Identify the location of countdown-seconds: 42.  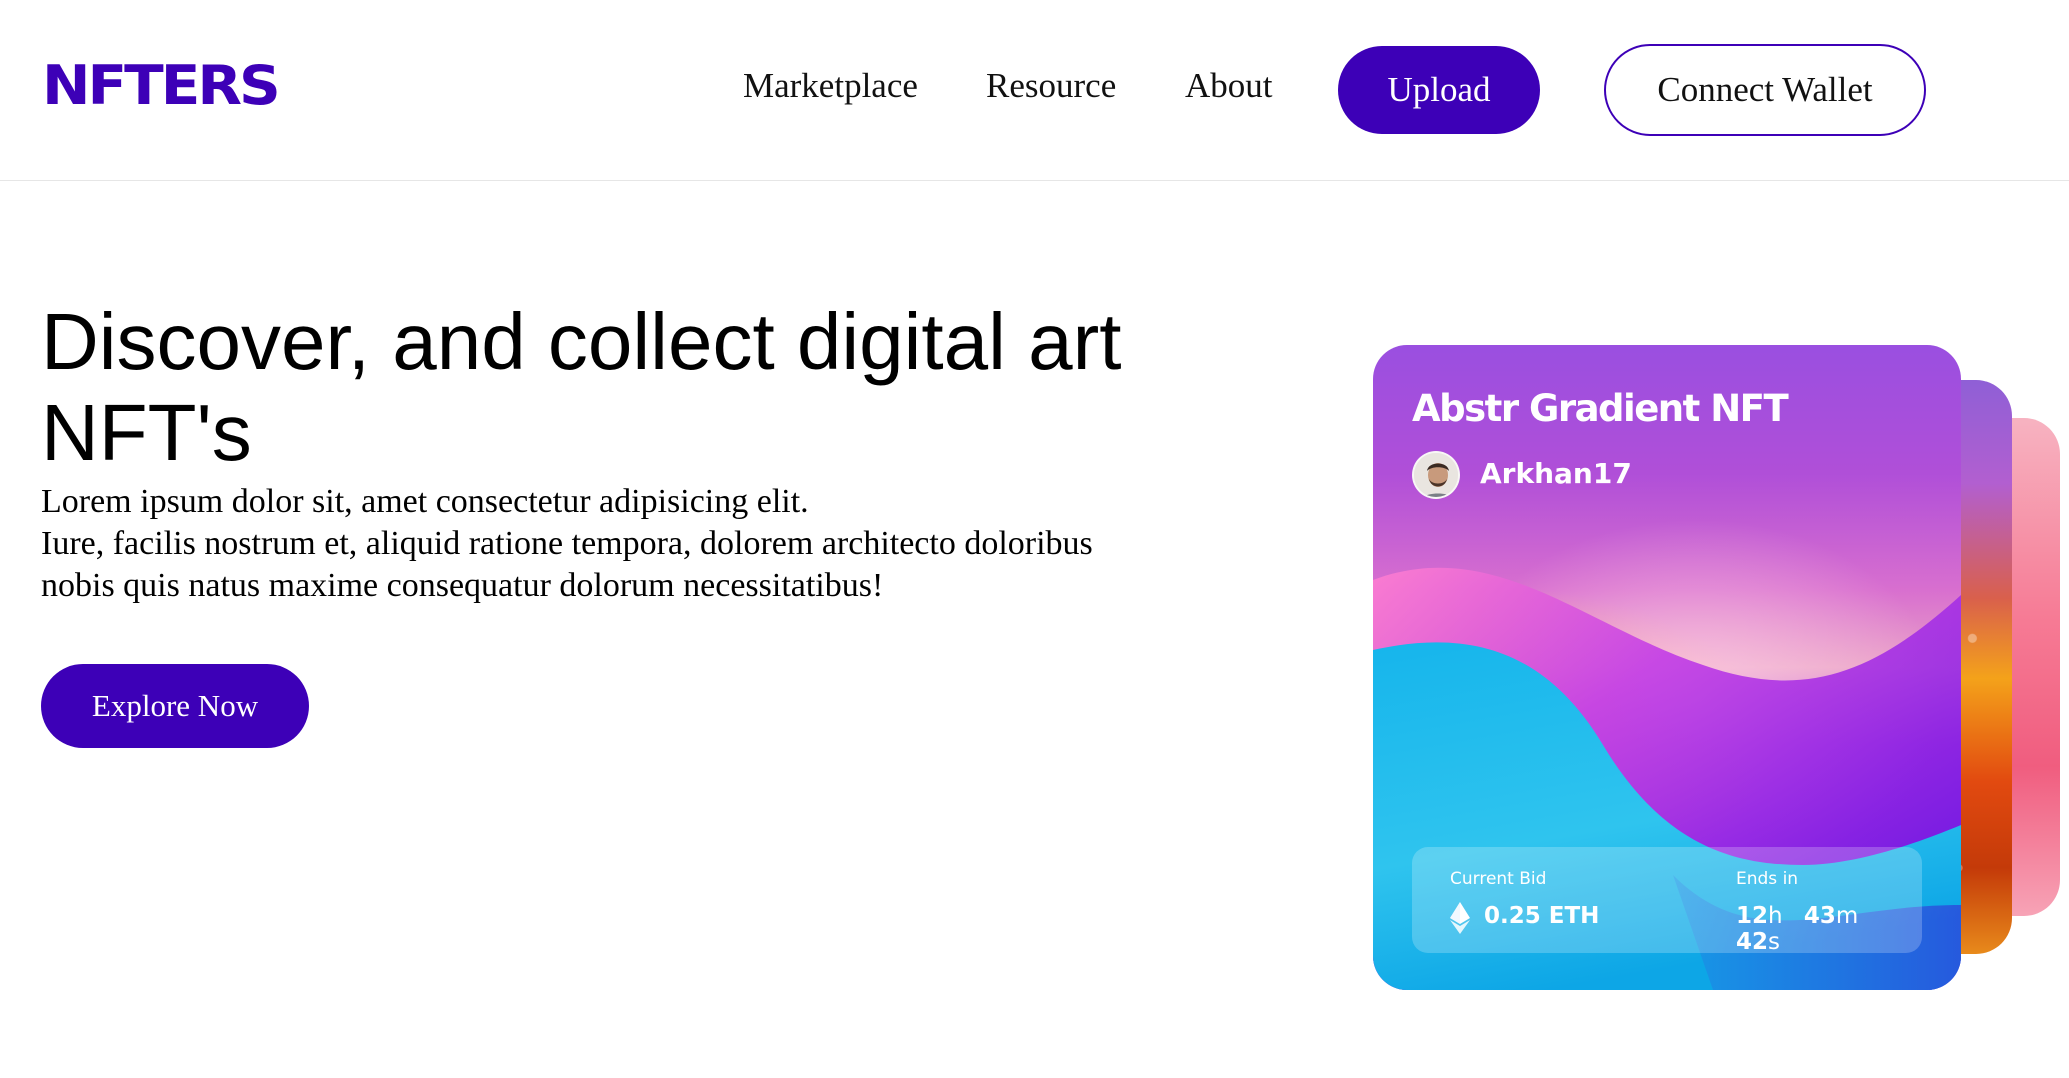
(1752, 942).